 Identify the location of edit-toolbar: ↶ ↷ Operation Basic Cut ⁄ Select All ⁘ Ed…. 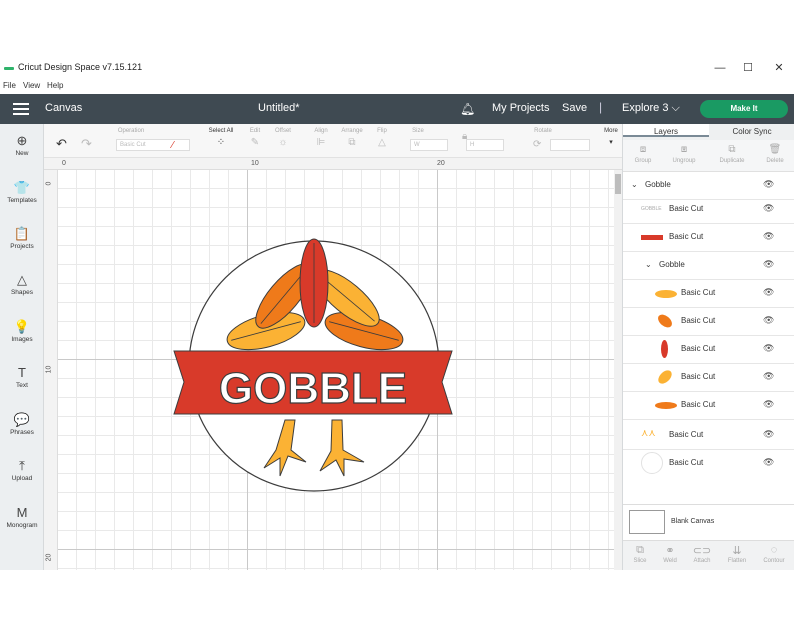
(333, 141).